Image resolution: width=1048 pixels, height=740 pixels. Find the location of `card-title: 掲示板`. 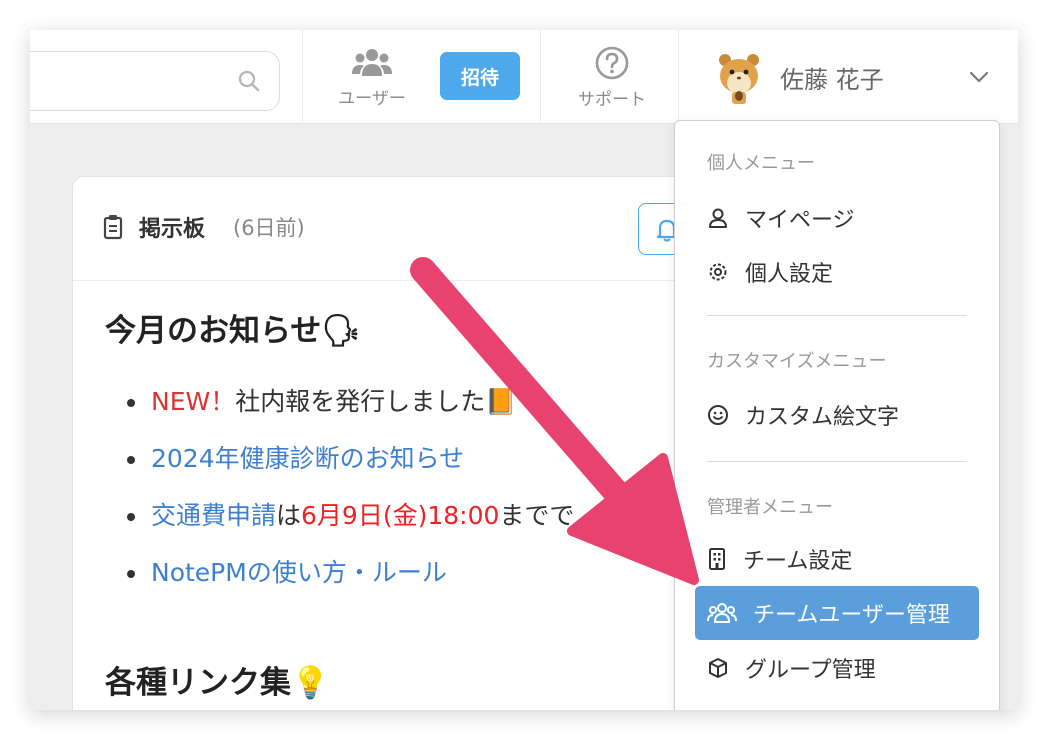

card-title: 掲示板 is located at coordinates (172, 229).